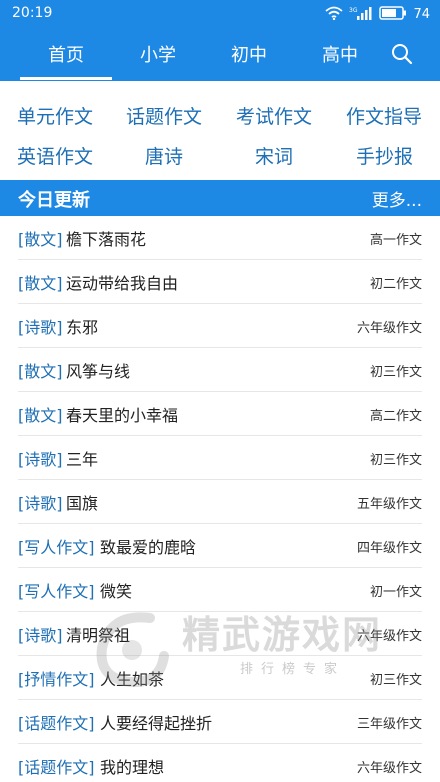 The image size is (440, 782). Describe the element at coordinates (164, 155) in the screenshot. I see `category-tang-poetry: 唐诗` at that location.